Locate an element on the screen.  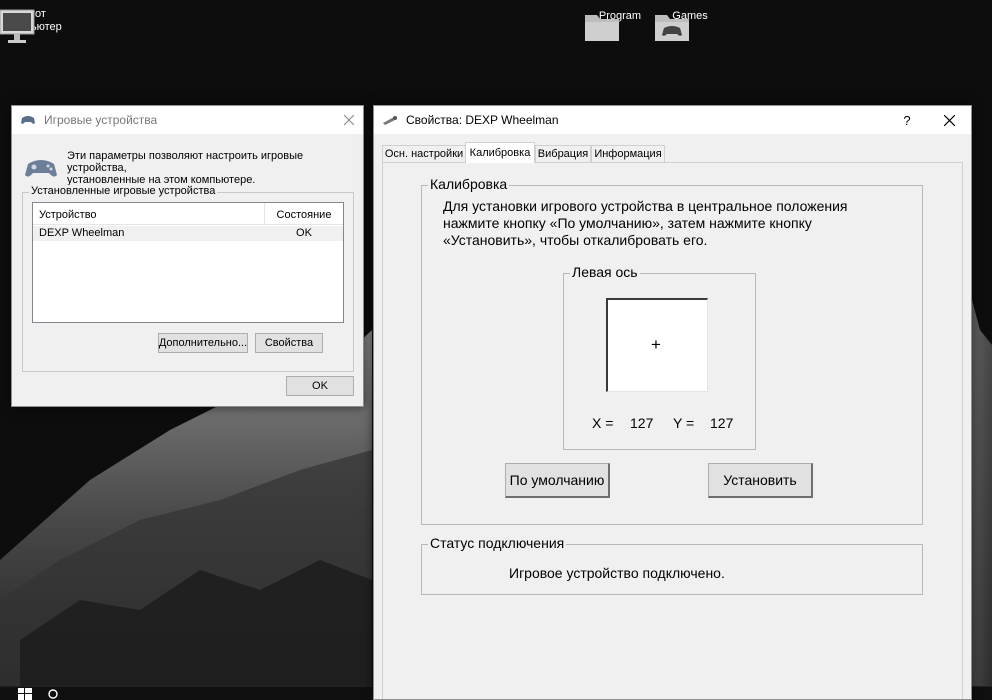
status-message: Игровое устройство подключено. is located at coordinates (617, 573).